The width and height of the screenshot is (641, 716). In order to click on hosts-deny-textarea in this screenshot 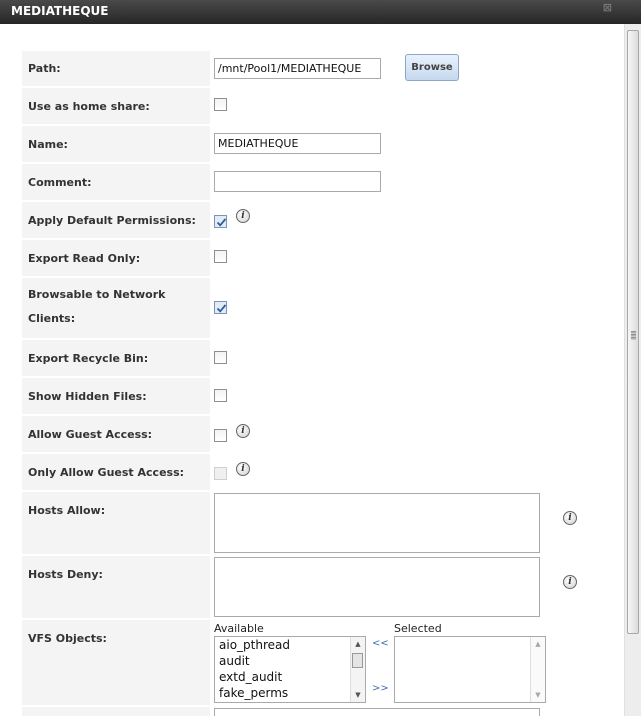, I will do `click(377, 587)`.